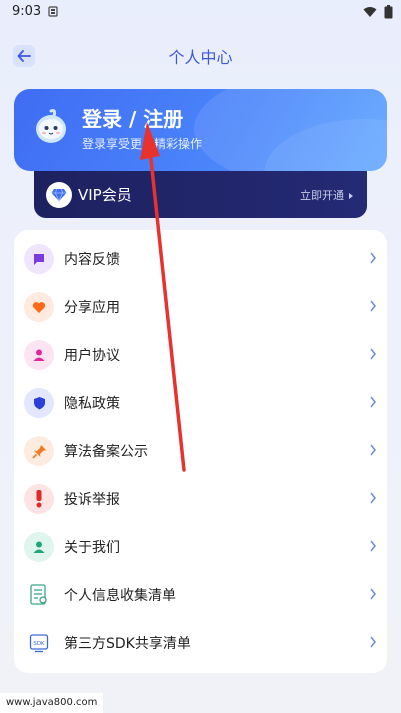 The image size is (401, 713). I want to click on sdk-icon: SDK, so click(39, 643).